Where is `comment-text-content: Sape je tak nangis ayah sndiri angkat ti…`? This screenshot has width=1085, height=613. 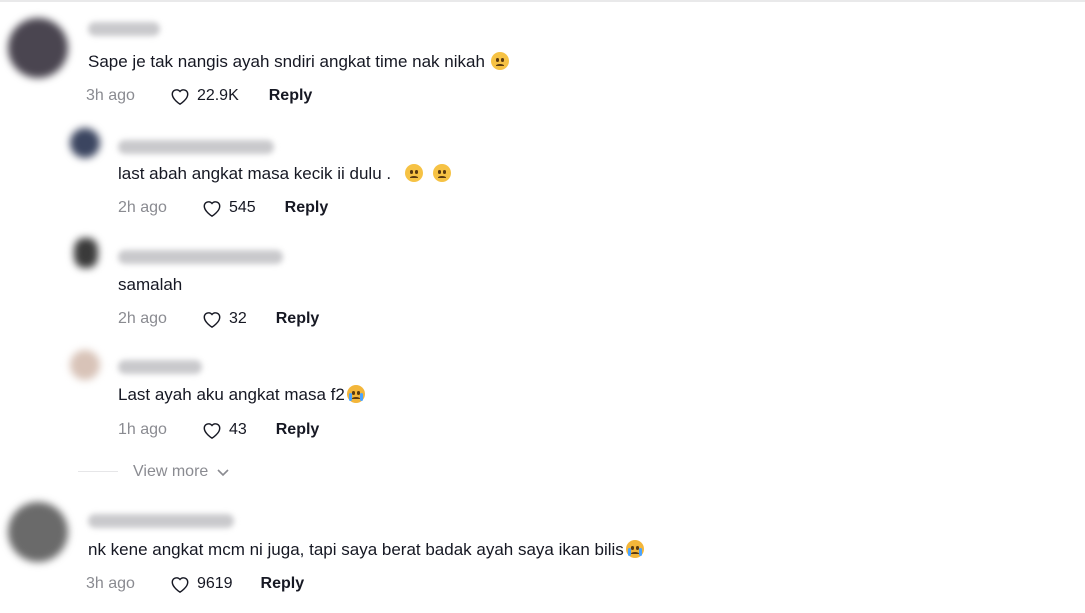 comment-text-content: Sape je tak nangis ayah sndiri angkat ti… is located at coordinates (286, 61).